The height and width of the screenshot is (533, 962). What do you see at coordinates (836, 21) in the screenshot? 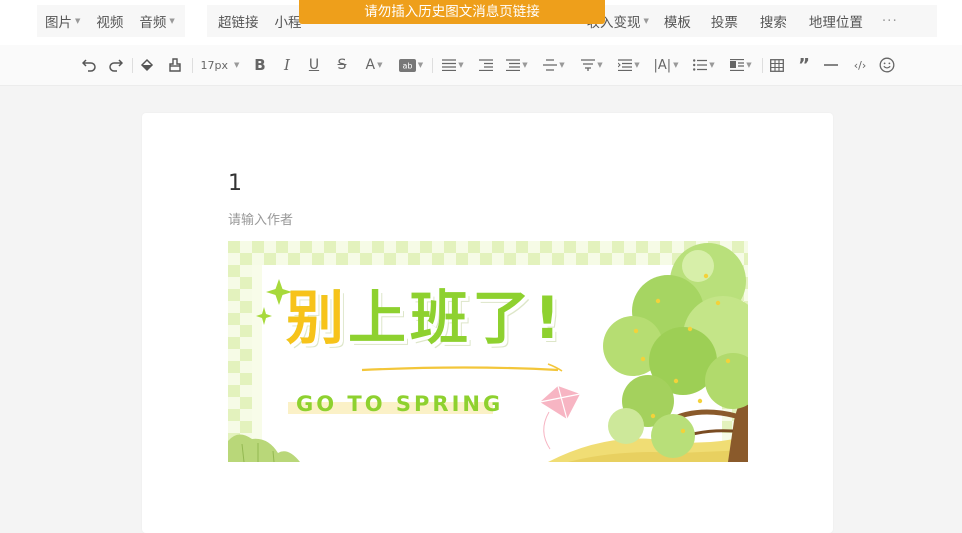
I see `location-button: 地理位置` at bounding box center [836, 21].